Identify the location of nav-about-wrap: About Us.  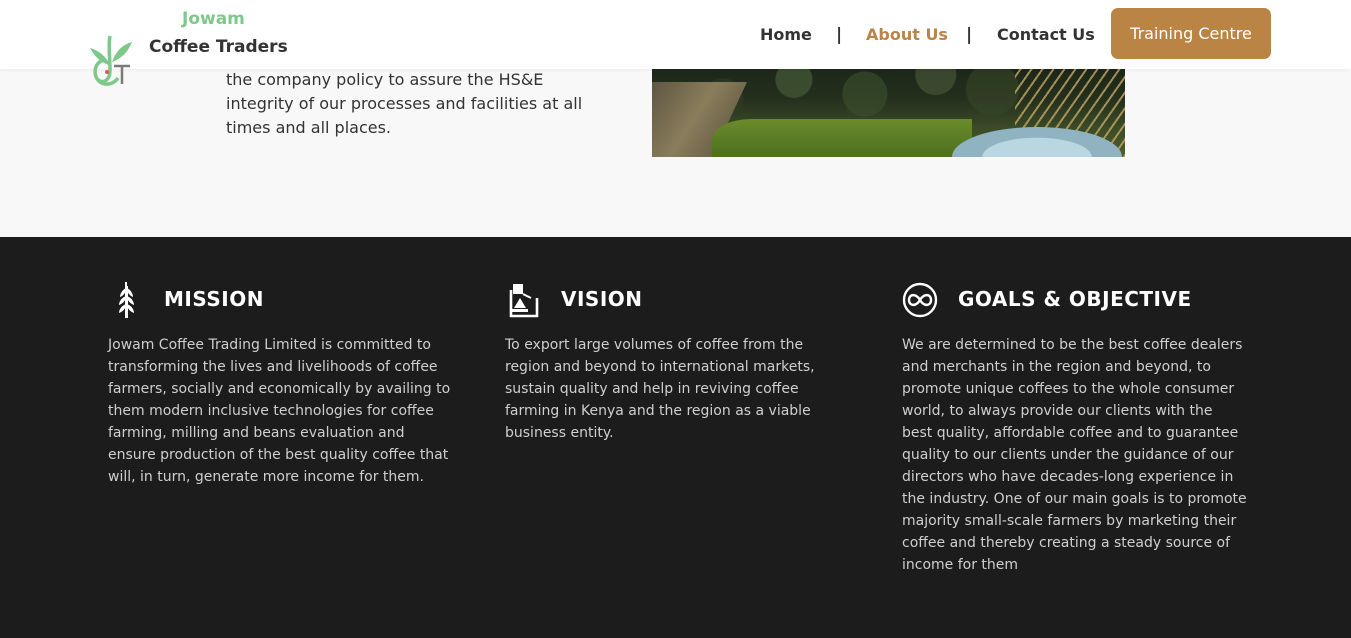
(907, 34).